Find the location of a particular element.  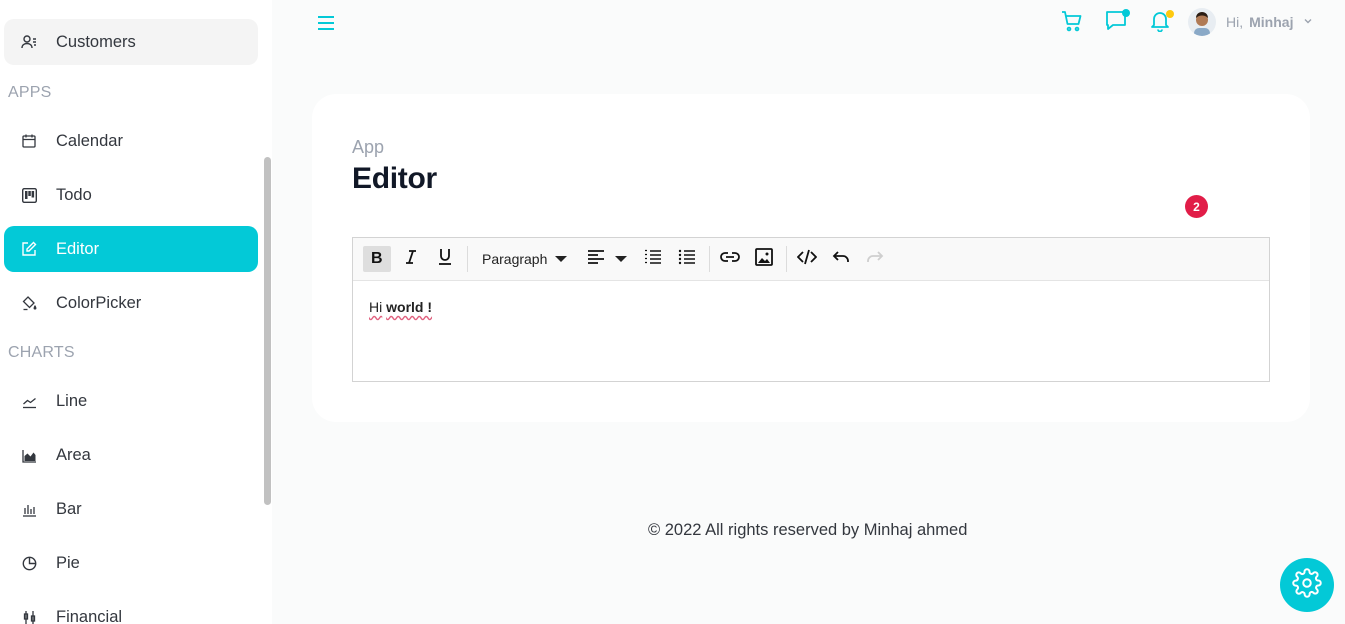

underline-icon is located at coordinates (445, 259).